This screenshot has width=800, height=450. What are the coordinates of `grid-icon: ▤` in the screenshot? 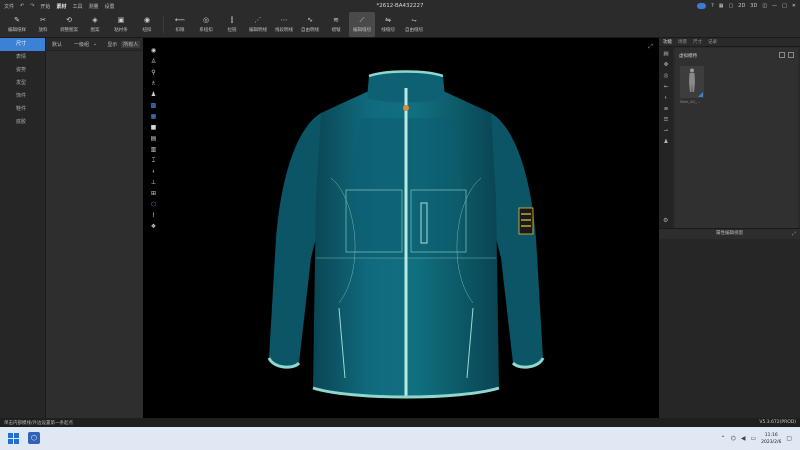 It's located at (153, 138).